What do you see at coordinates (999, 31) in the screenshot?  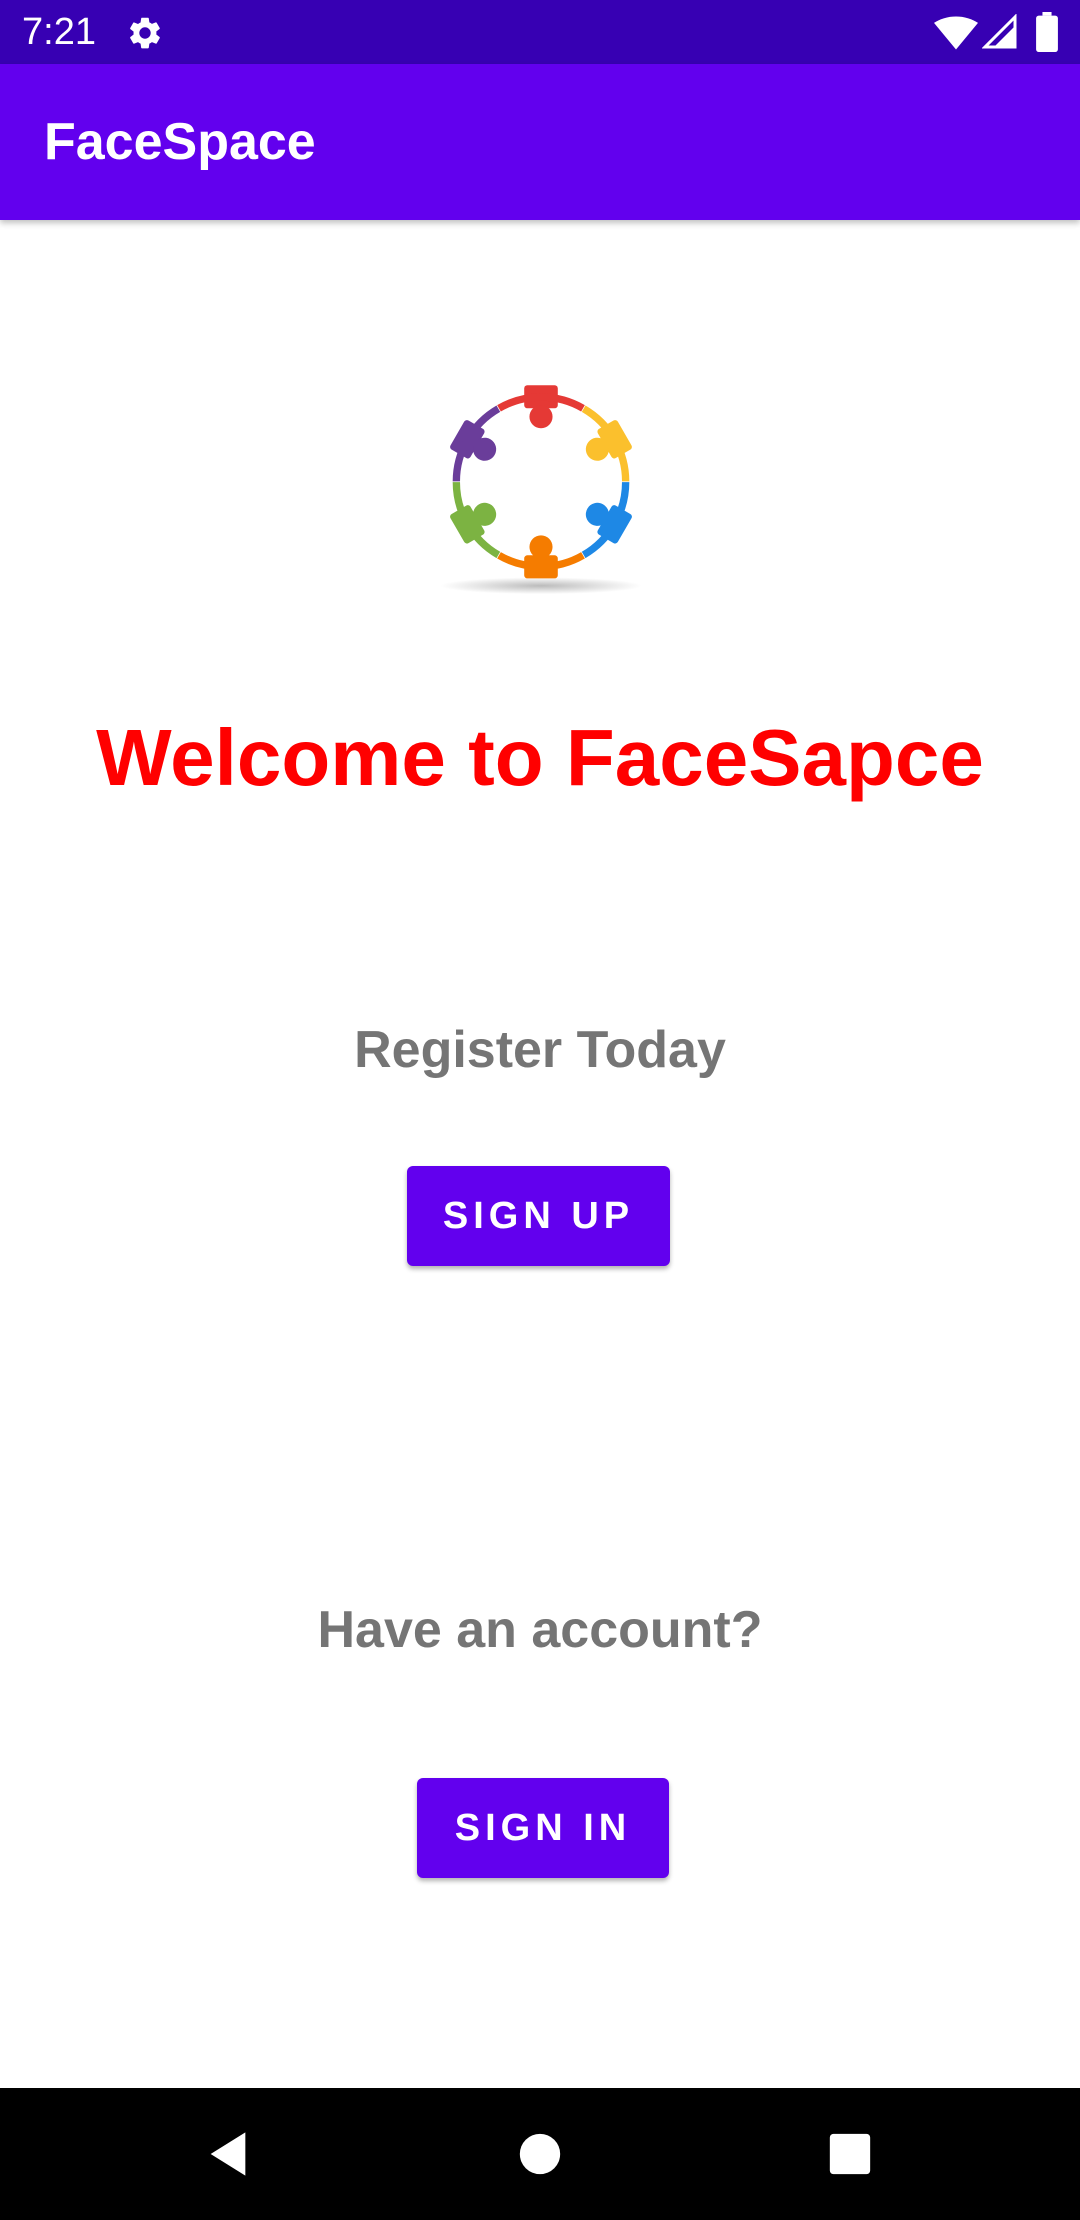 I see `signal-icon` at bounding box center [999, 31].